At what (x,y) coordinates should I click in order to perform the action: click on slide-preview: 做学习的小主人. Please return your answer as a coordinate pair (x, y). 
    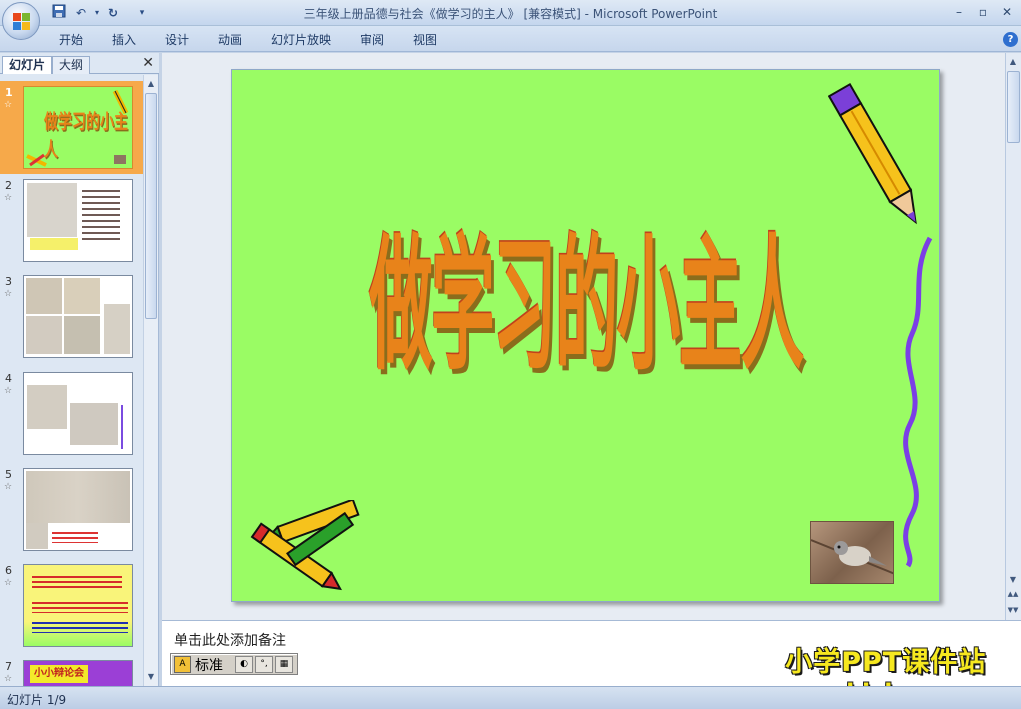
    Looking at the image, I should click on (78, 127).